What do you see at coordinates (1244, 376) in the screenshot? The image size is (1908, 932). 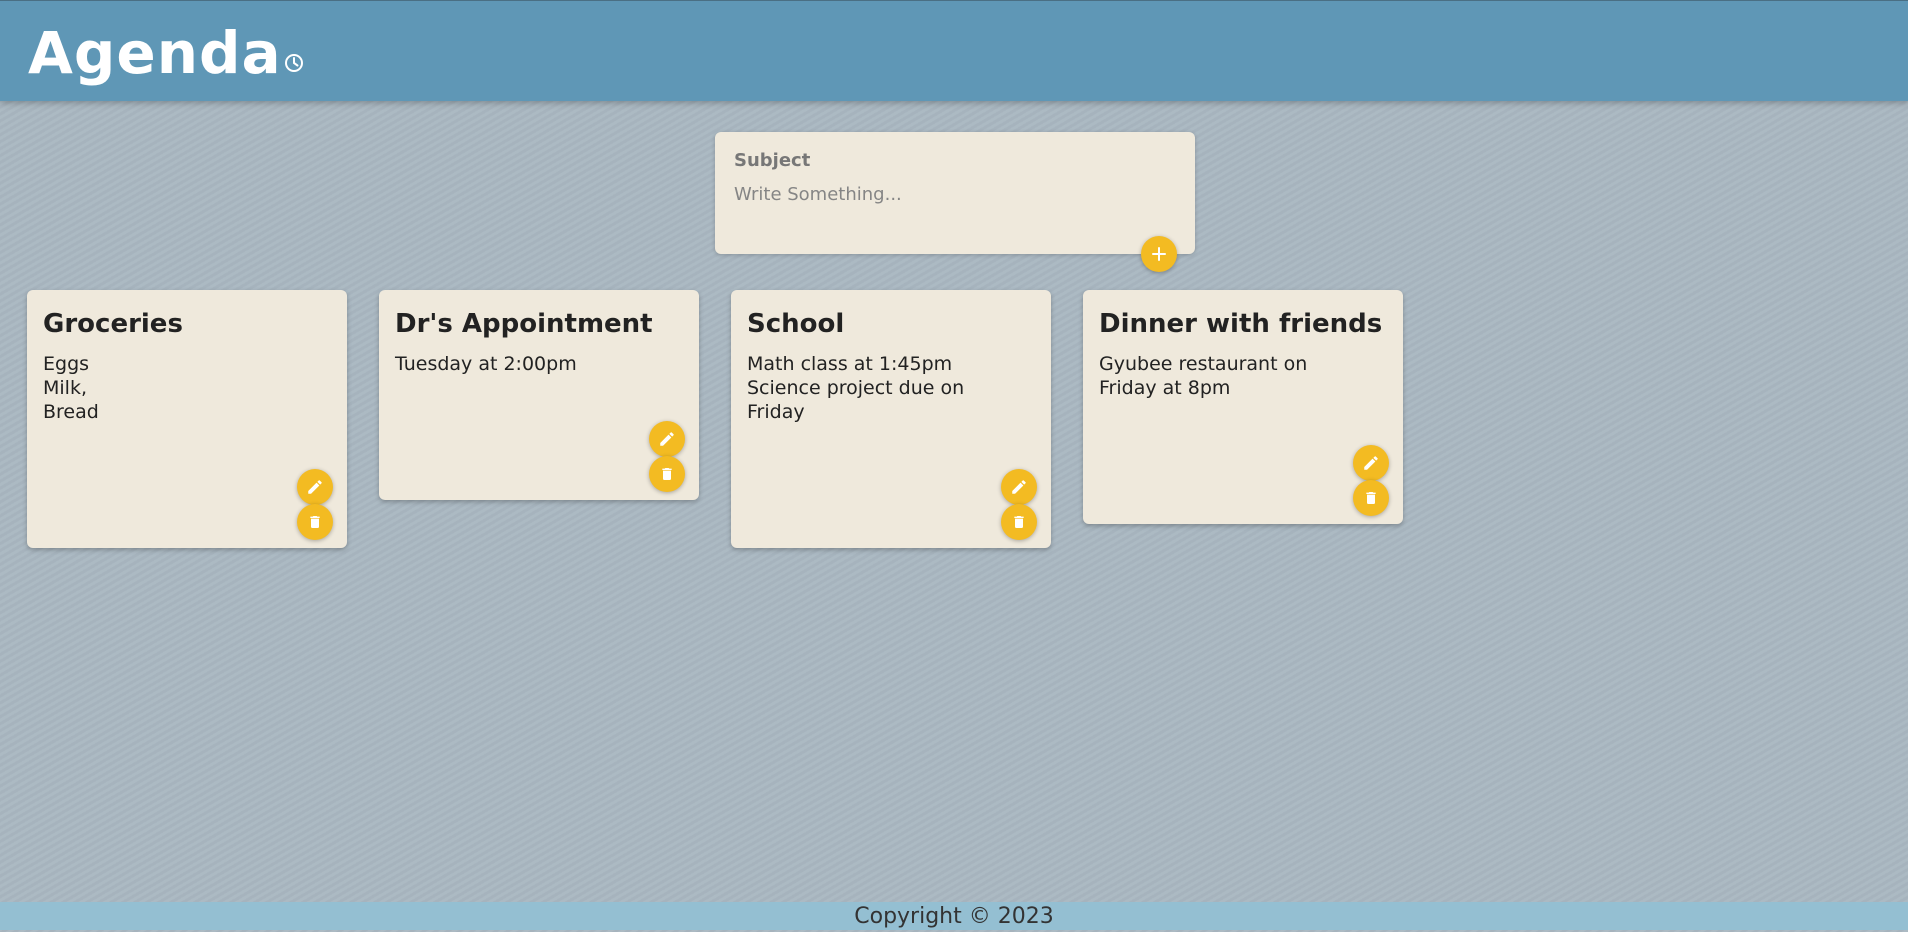 I see `note-body: Gyubee restaurant on Friday at 8pm` at bounding box center [1244, 376].